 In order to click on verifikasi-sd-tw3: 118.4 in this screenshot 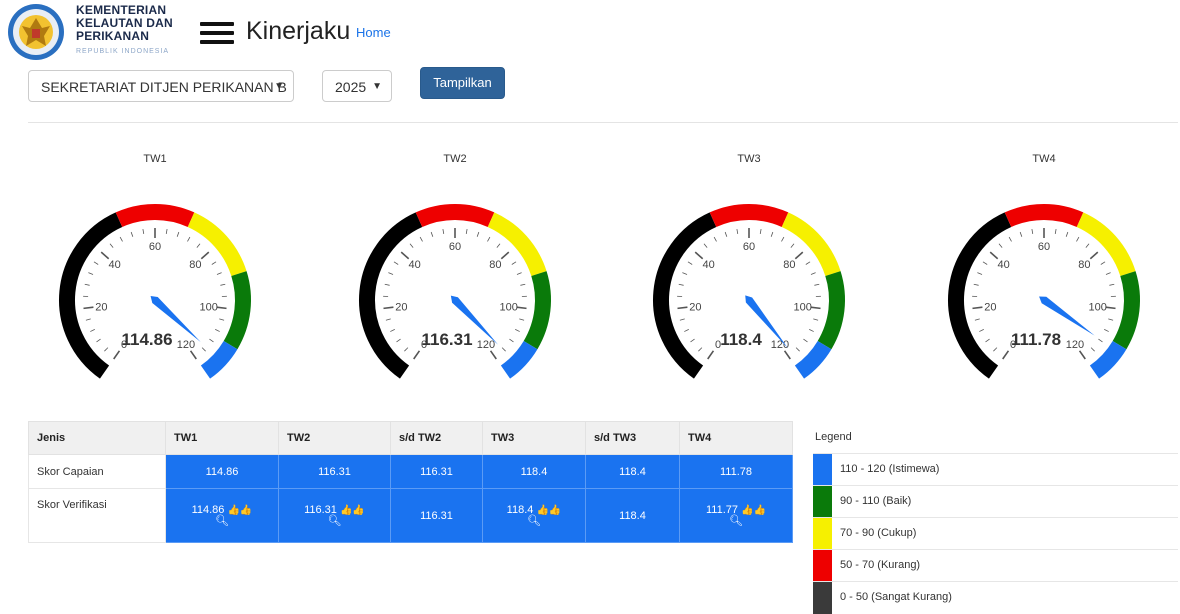, I will do `click(633, 516)`.